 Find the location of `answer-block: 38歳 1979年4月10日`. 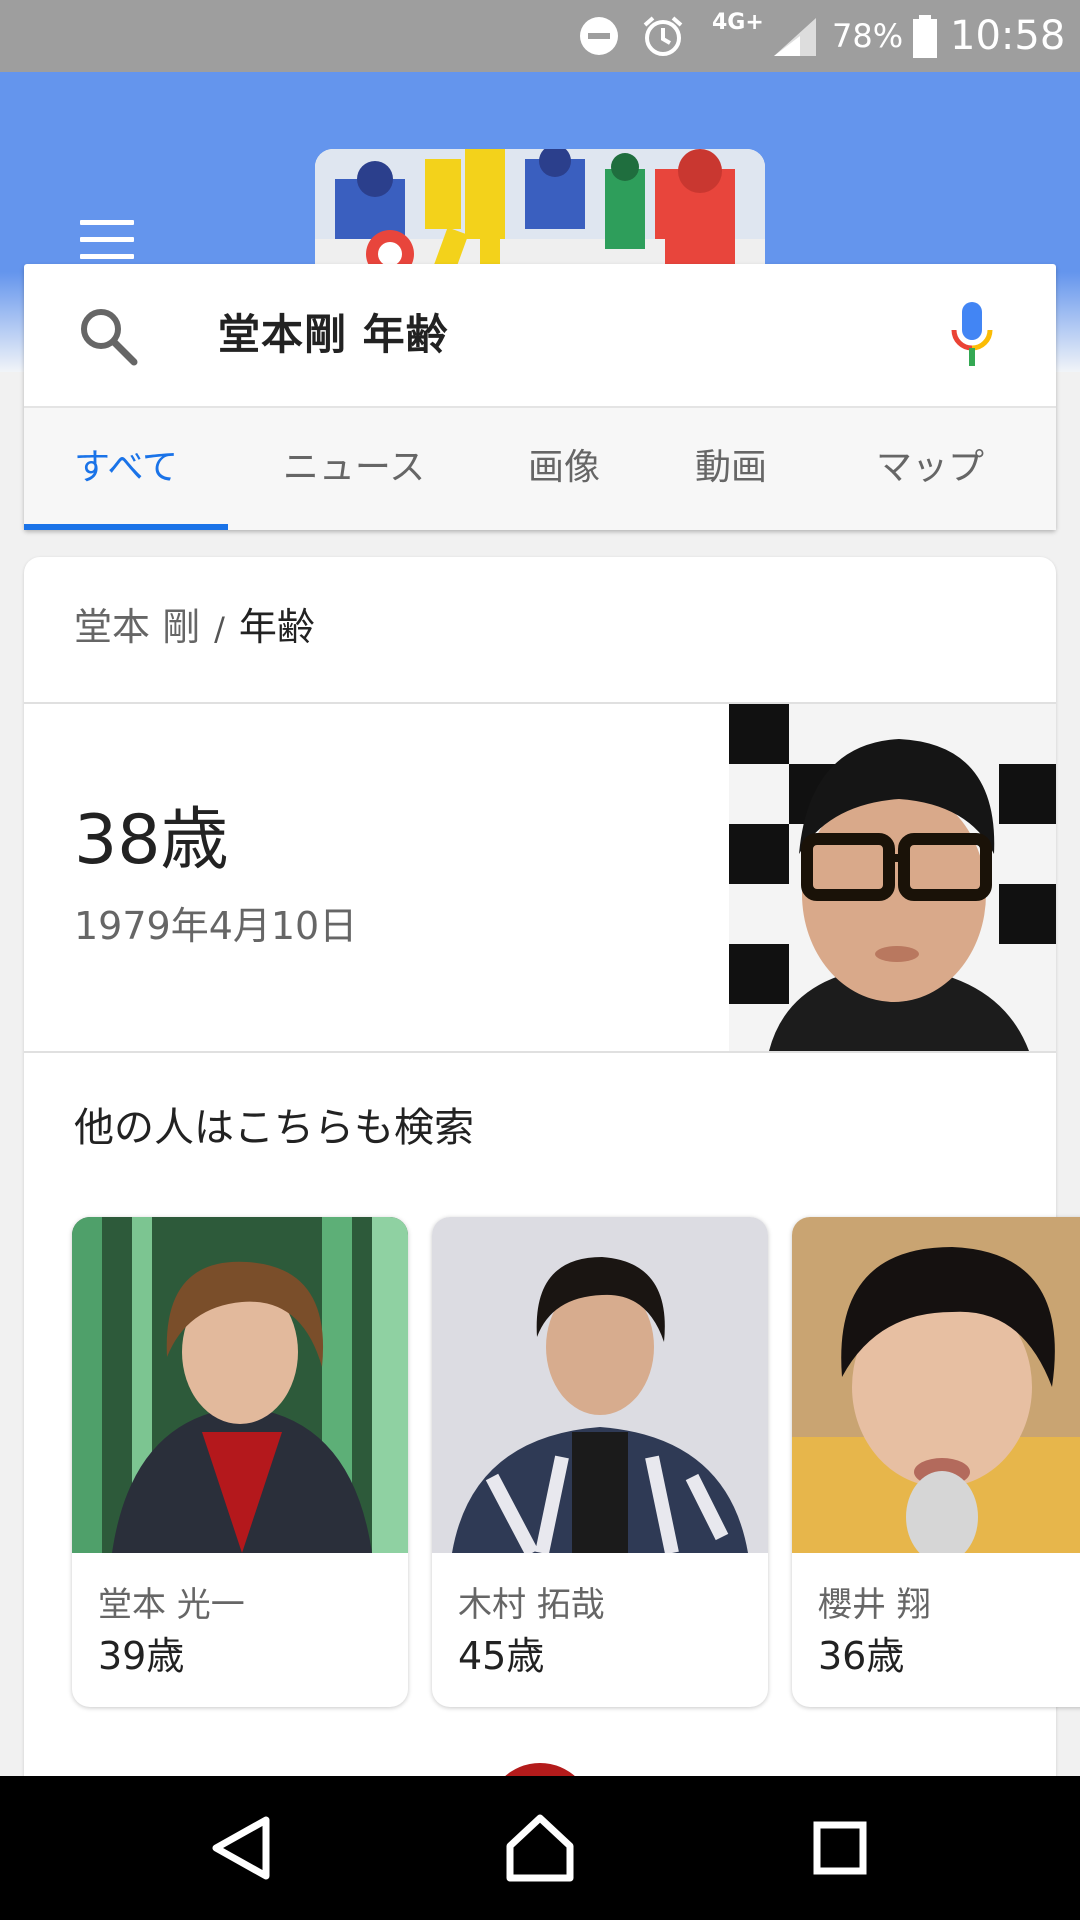

answer-block: 38歳 1979年4月10日 is located at coordinates (215, 875).